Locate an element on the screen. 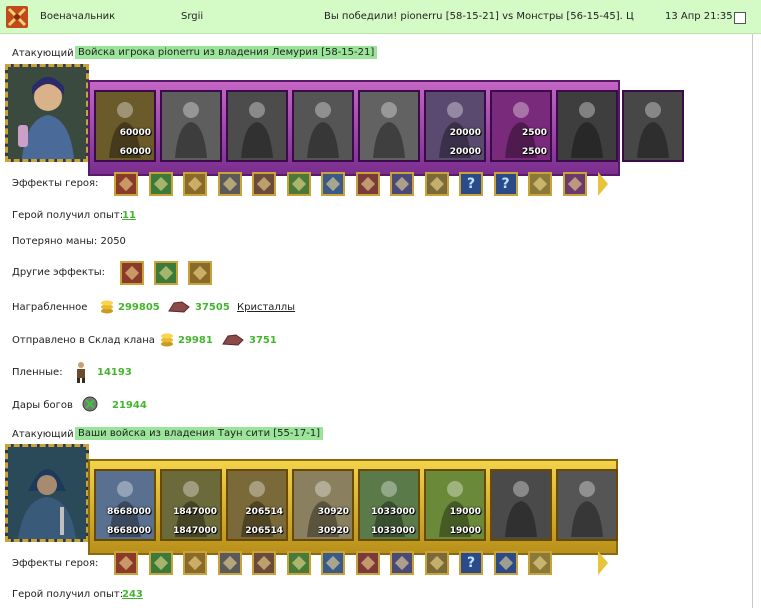  prisoners-label: Пленные: is located at coordinates (37, 372).